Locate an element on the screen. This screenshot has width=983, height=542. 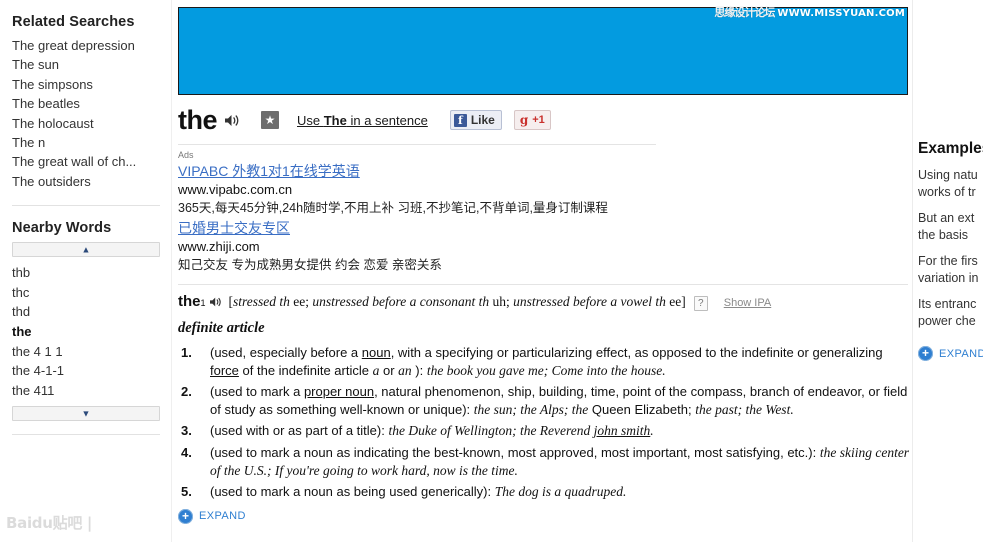
list-item: The sun is located at coordinates (86, 64).